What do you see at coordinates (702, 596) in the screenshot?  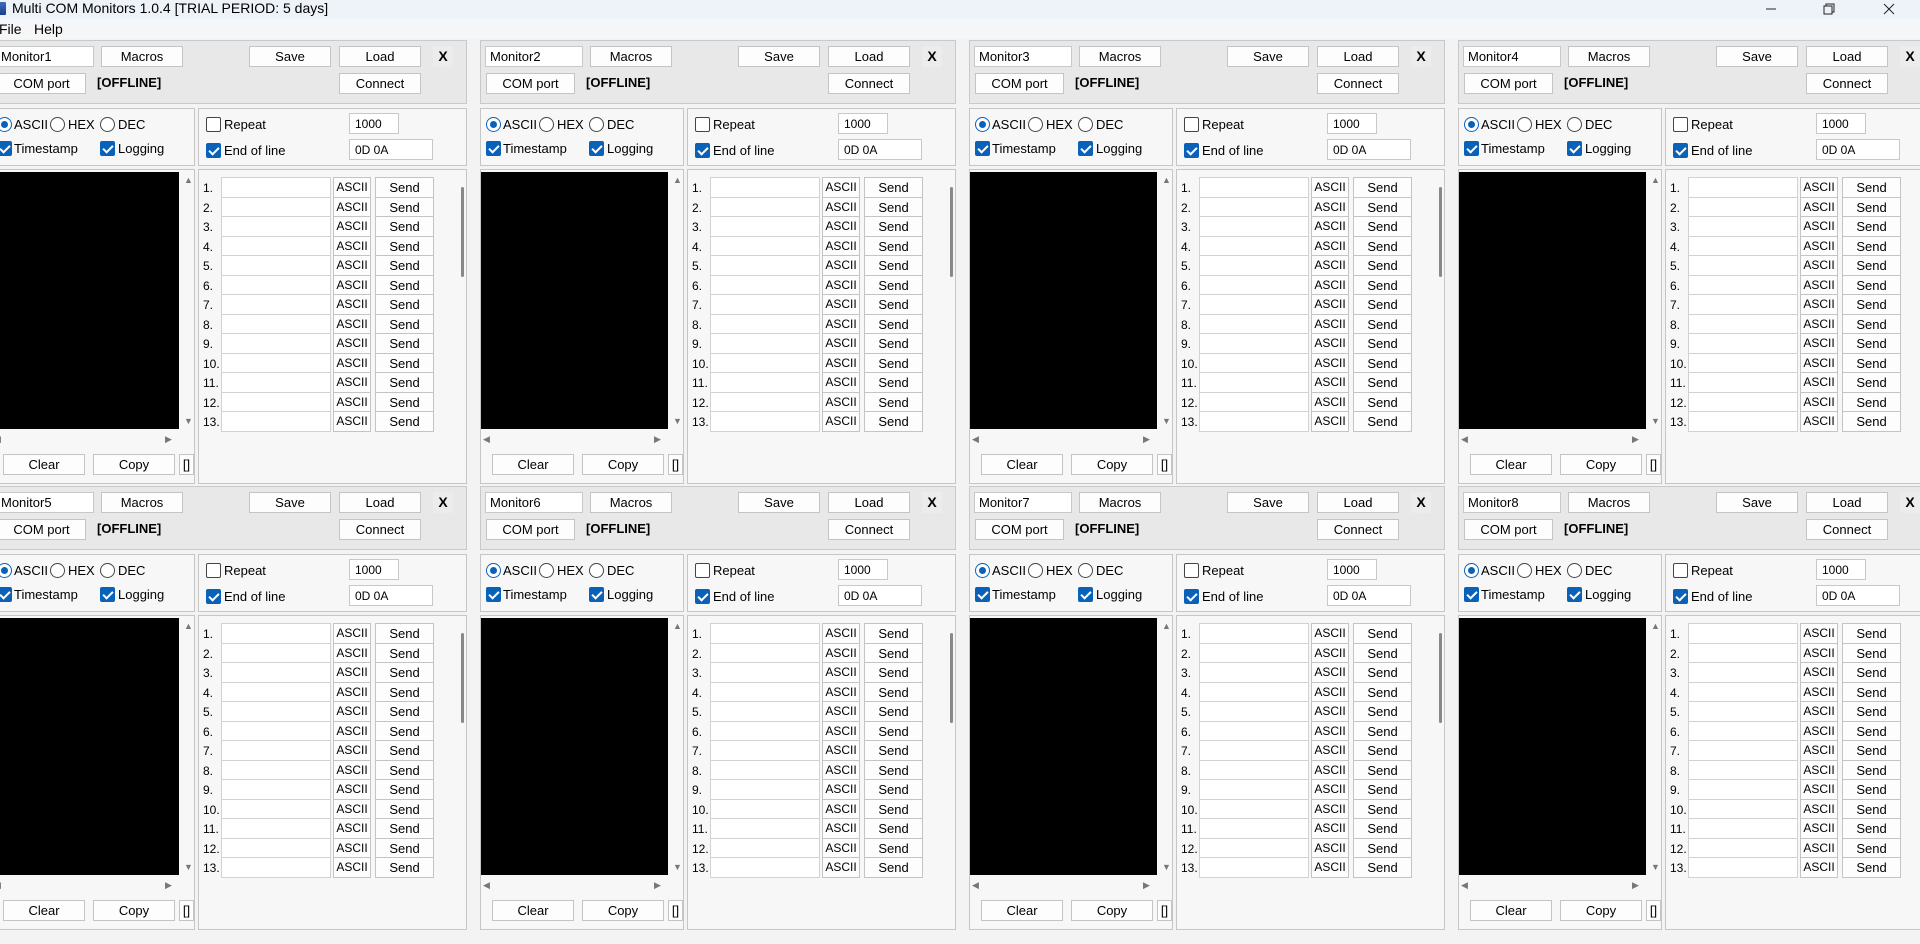 I see `end-of-line-checkbox` at bounding box center [702, 596].